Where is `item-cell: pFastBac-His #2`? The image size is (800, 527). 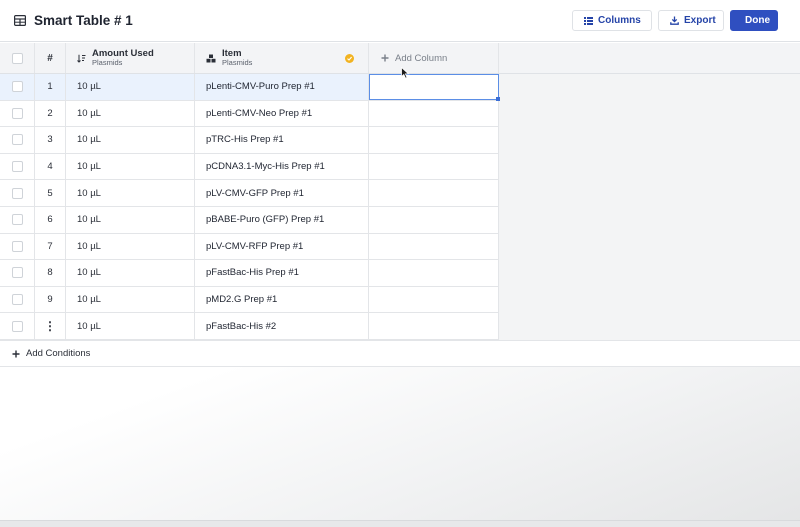 item-cell: pFastBac-His #2 is located at coordinates (282, 326).